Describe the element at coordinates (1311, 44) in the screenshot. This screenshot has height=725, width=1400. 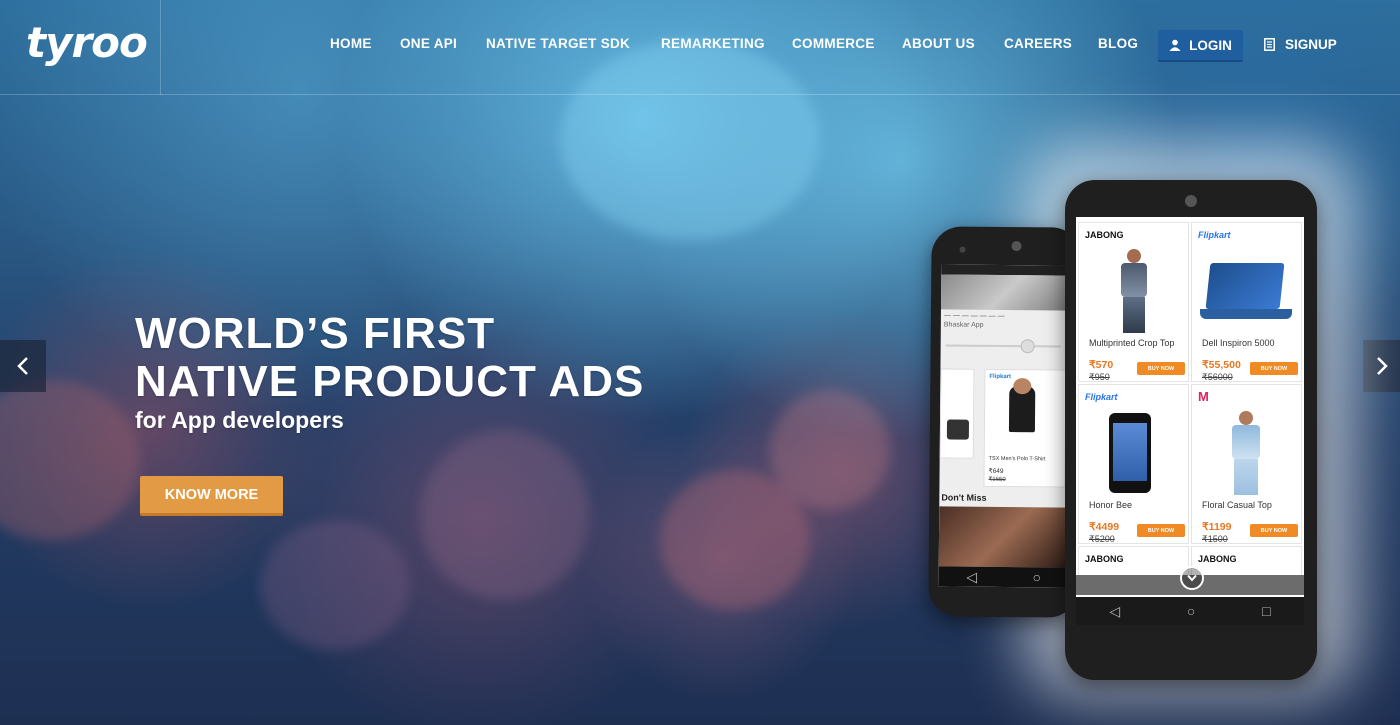
I see `signup-label: SIGNUP` at that location.